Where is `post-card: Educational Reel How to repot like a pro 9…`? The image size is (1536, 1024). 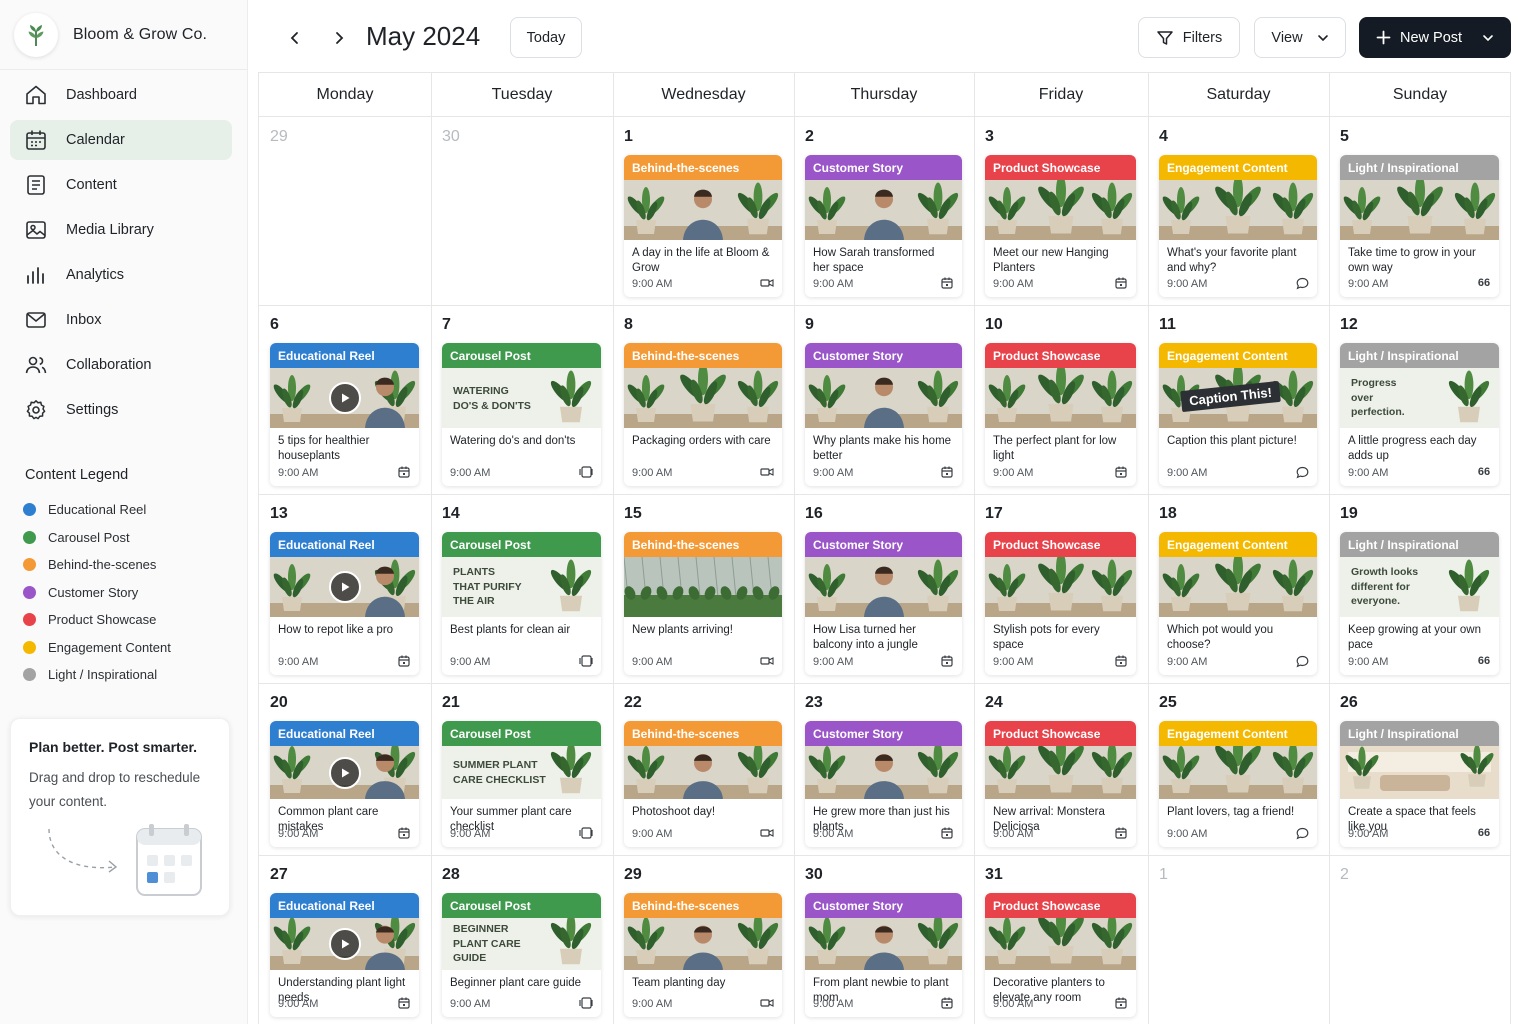 post-card: Educational Reel How to repot like a pro 9… is located at coordinates (344, 603).